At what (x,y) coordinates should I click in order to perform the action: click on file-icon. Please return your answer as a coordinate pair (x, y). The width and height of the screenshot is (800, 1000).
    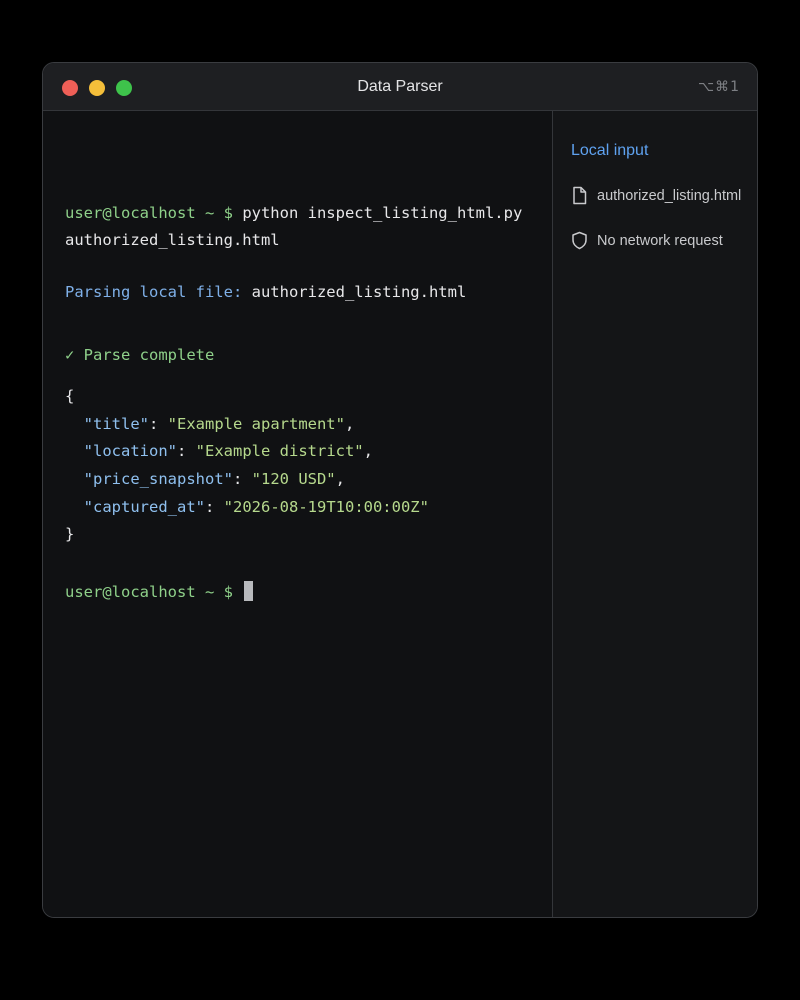
    Looking at the image, I should click on (579, 195).